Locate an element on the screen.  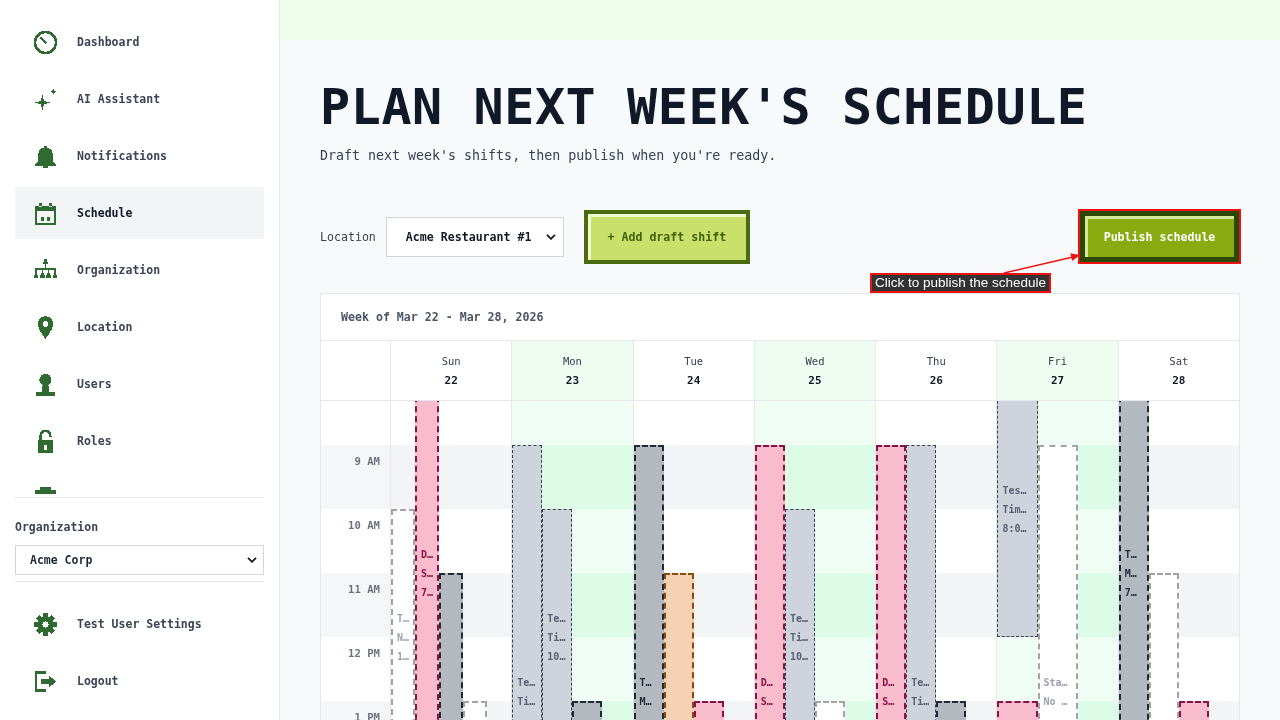
week-label: Week of Mar 22 - Mar 28, 2026 is located at coordinates (442, 317).